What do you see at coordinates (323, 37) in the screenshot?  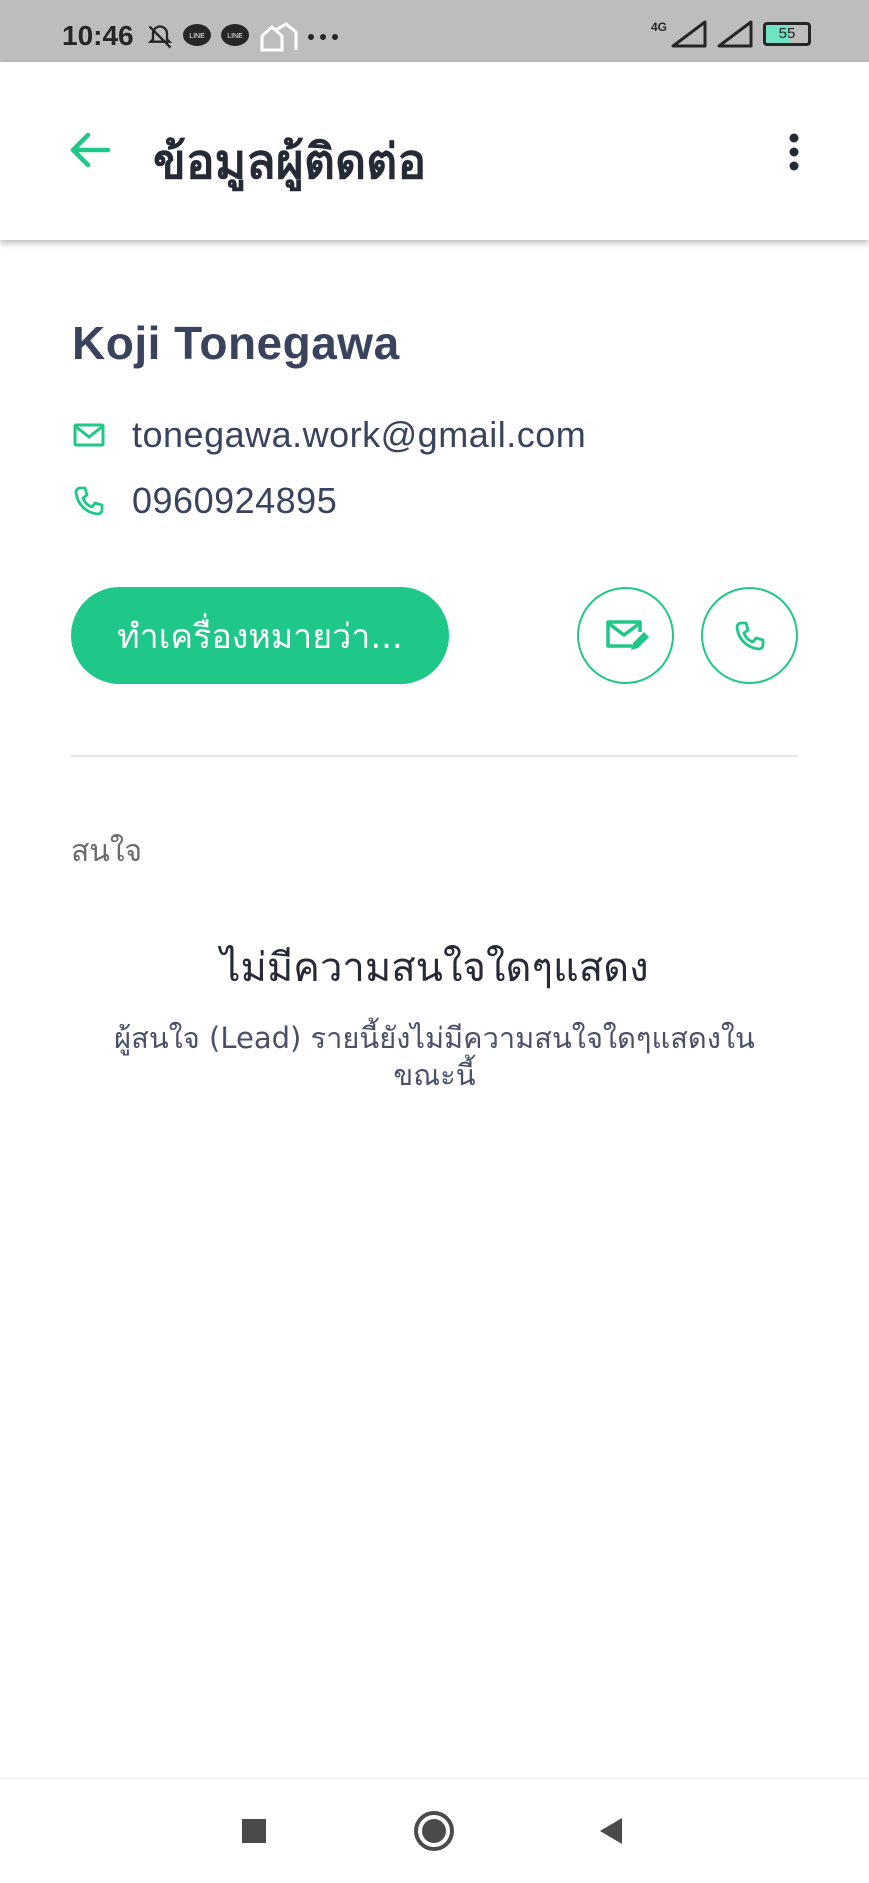 I see `more-dots-icon` at bounding box center [323, 37].